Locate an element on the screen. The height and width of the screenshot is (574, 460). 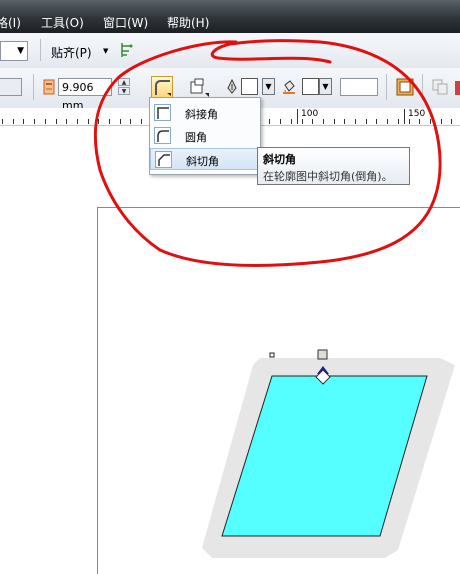
copy-icon is located at coordinates (440, 87).